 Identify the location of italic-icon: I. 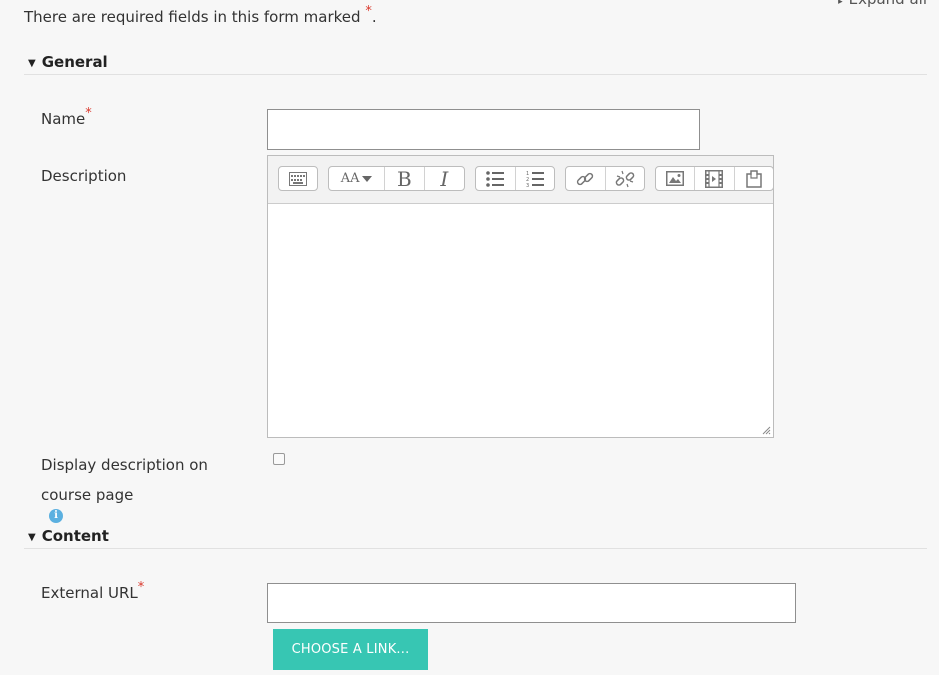
(444, 178).